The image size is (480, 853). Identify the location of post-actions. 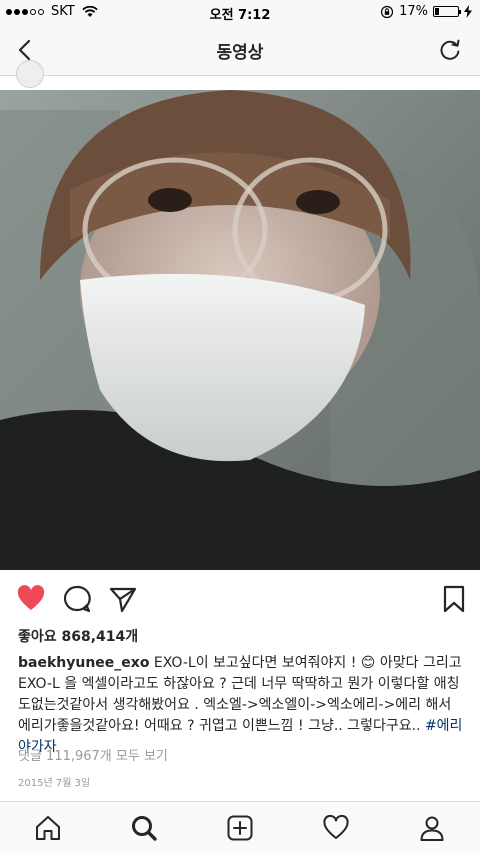
(240, 599).